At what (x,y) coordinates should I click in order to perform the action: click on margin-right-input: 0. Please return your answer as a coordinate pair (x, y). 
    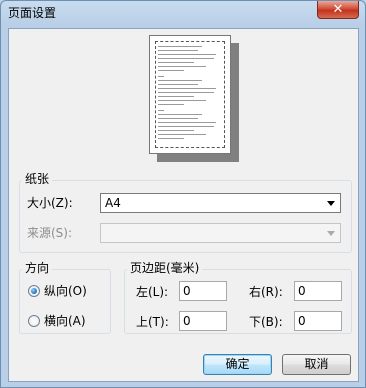
    Looking at the image, I should click on (318, 291).